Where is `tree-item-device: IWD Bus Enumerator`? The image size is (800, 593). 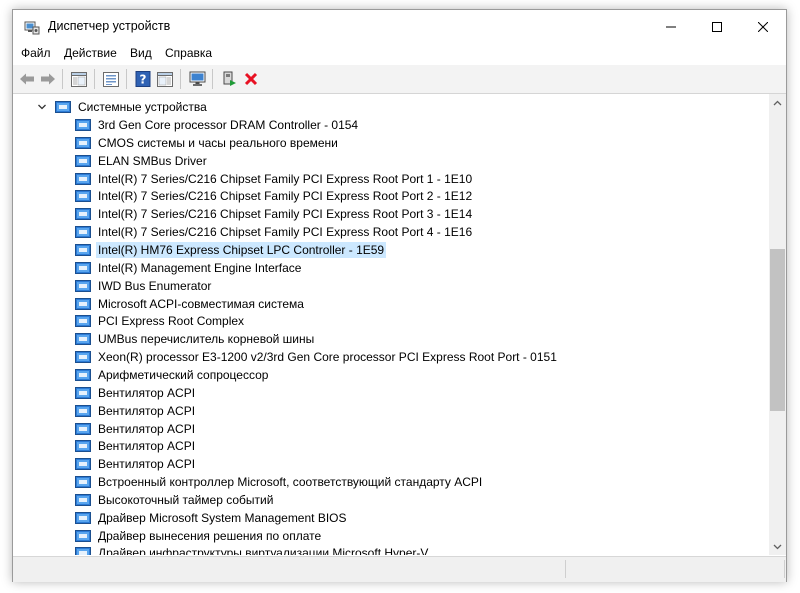
tree-item-device: IWD Bus Enumerator is located at coordinates (144, 286).